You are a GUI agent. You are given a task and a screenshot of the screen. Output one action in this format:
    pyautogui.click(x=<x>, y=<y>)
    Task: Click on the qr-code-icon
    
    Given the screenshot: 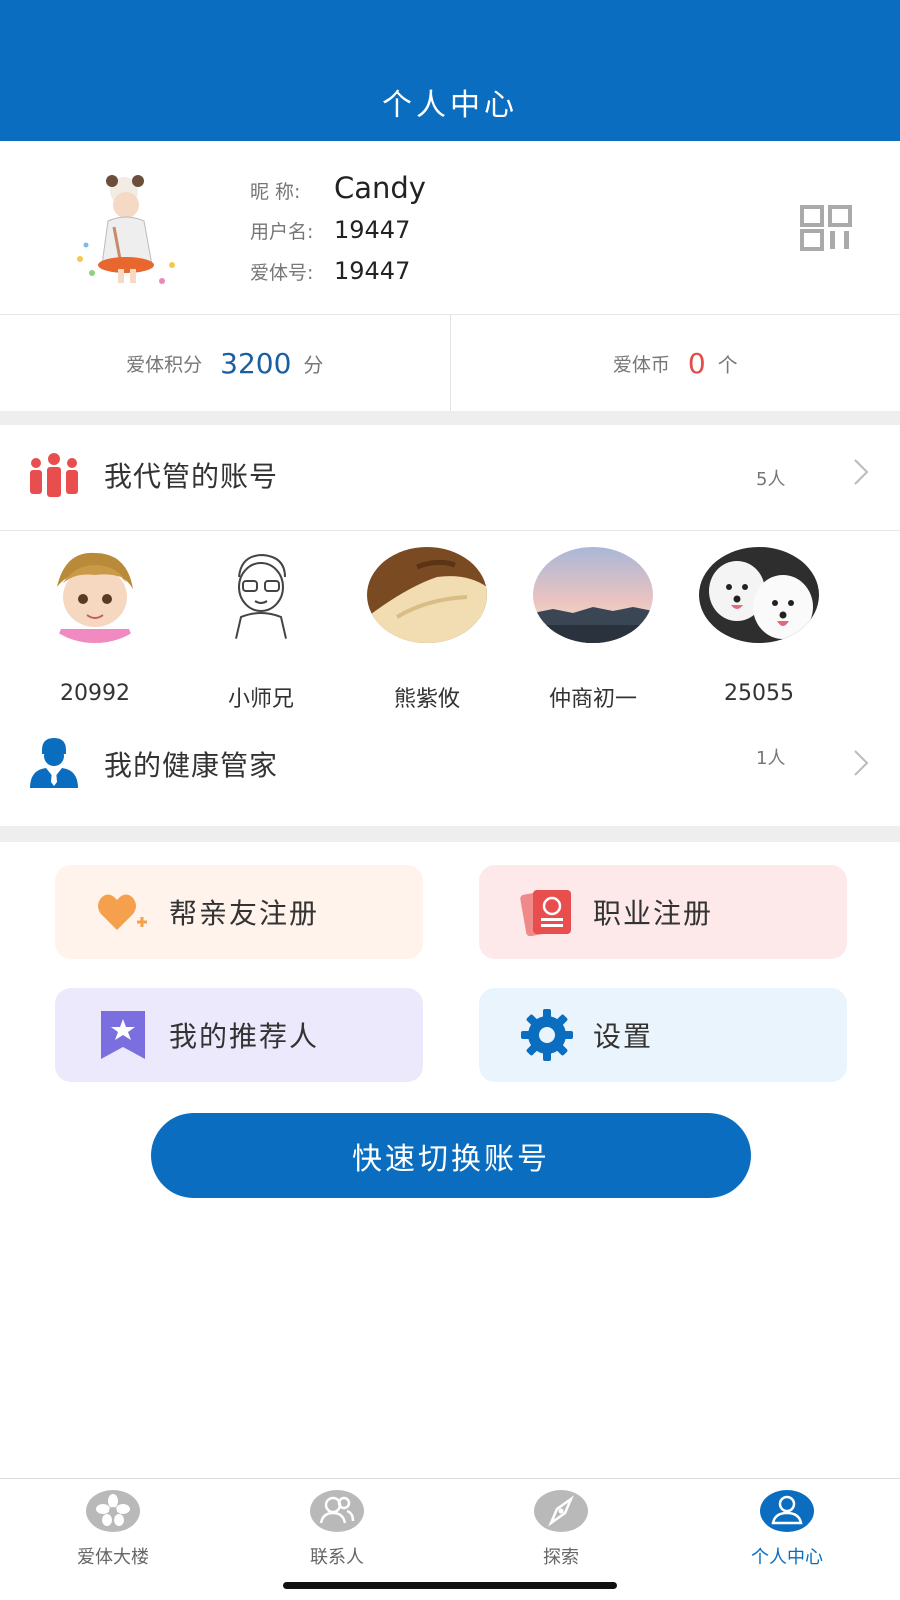 What is the action you would take?
    pyautogui.click(x=828, y=228)
    